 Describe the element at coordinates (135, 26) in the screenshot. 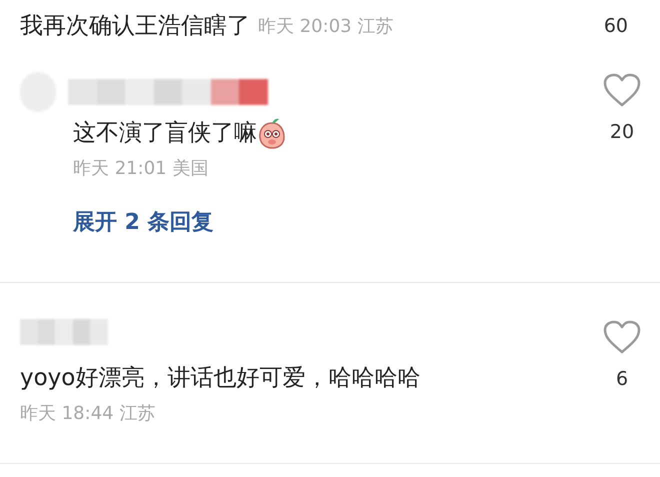

I see `comment-text: 我再次确认王浩信瞎了` at that location.